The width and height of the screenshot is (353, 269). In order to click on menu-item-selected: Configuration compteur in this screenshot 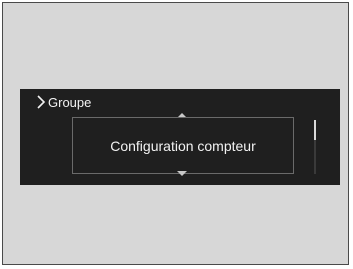, I will do `click(183, 145)`.